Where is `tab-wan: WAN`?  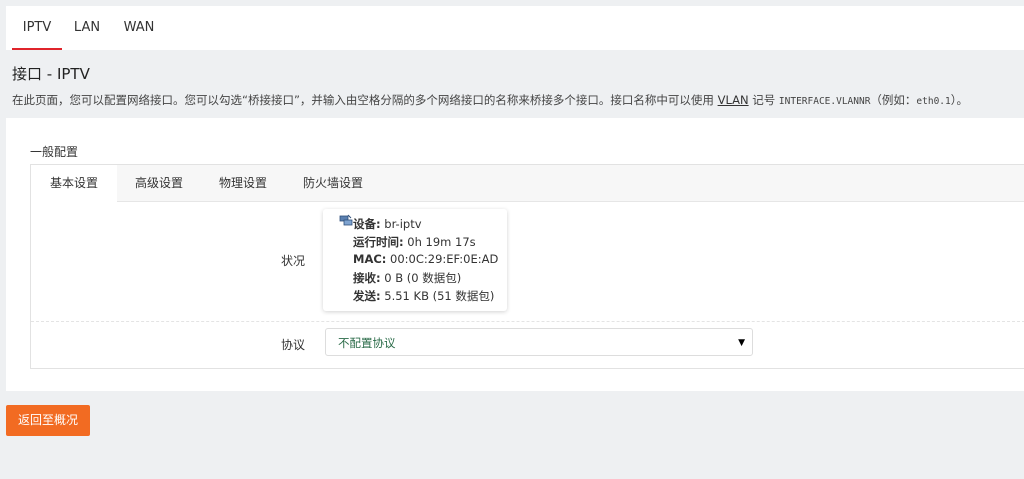 tab-wan: WAN is located at coordinates (139, 28).